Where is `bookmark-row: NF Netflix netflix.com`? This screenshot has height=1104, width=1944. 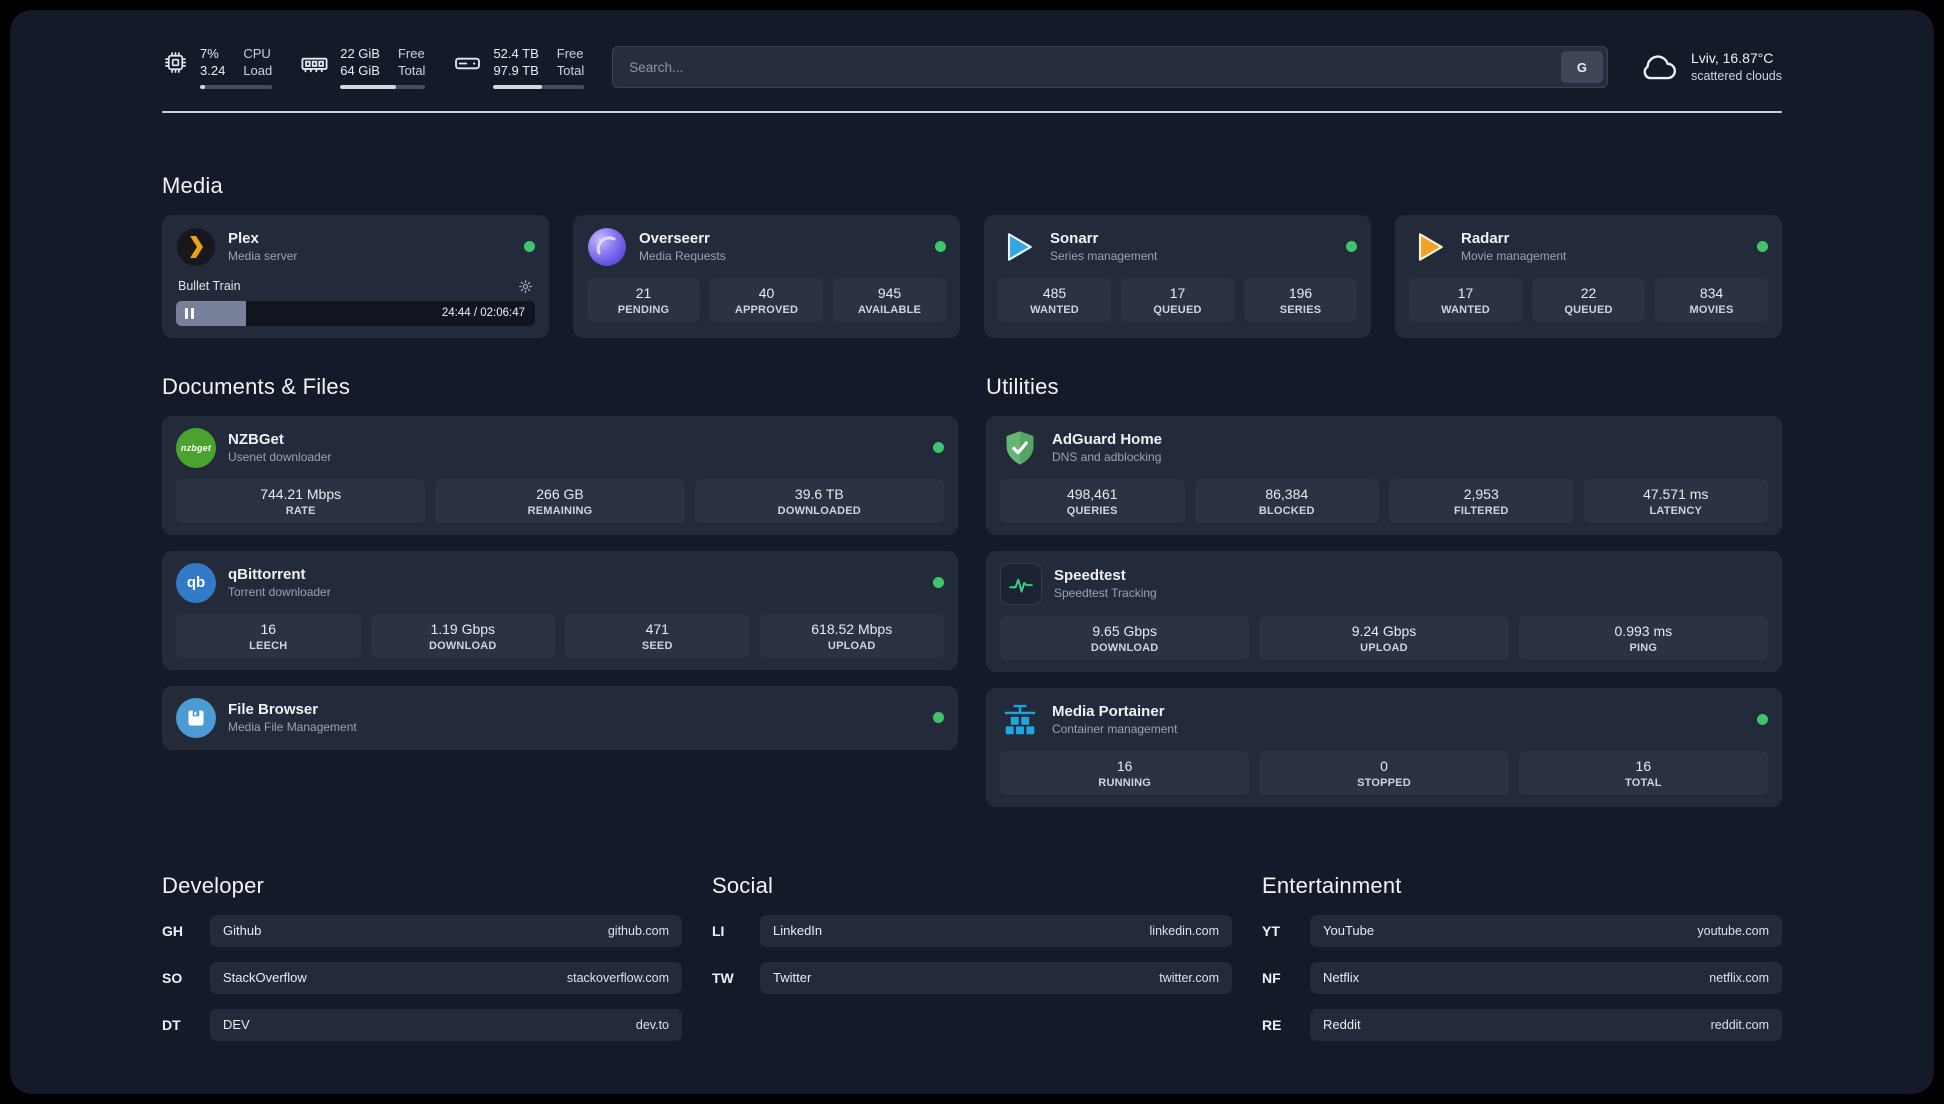 bookmark-row: NF Netflix netflix.com is located at coordinates (1522, 977).